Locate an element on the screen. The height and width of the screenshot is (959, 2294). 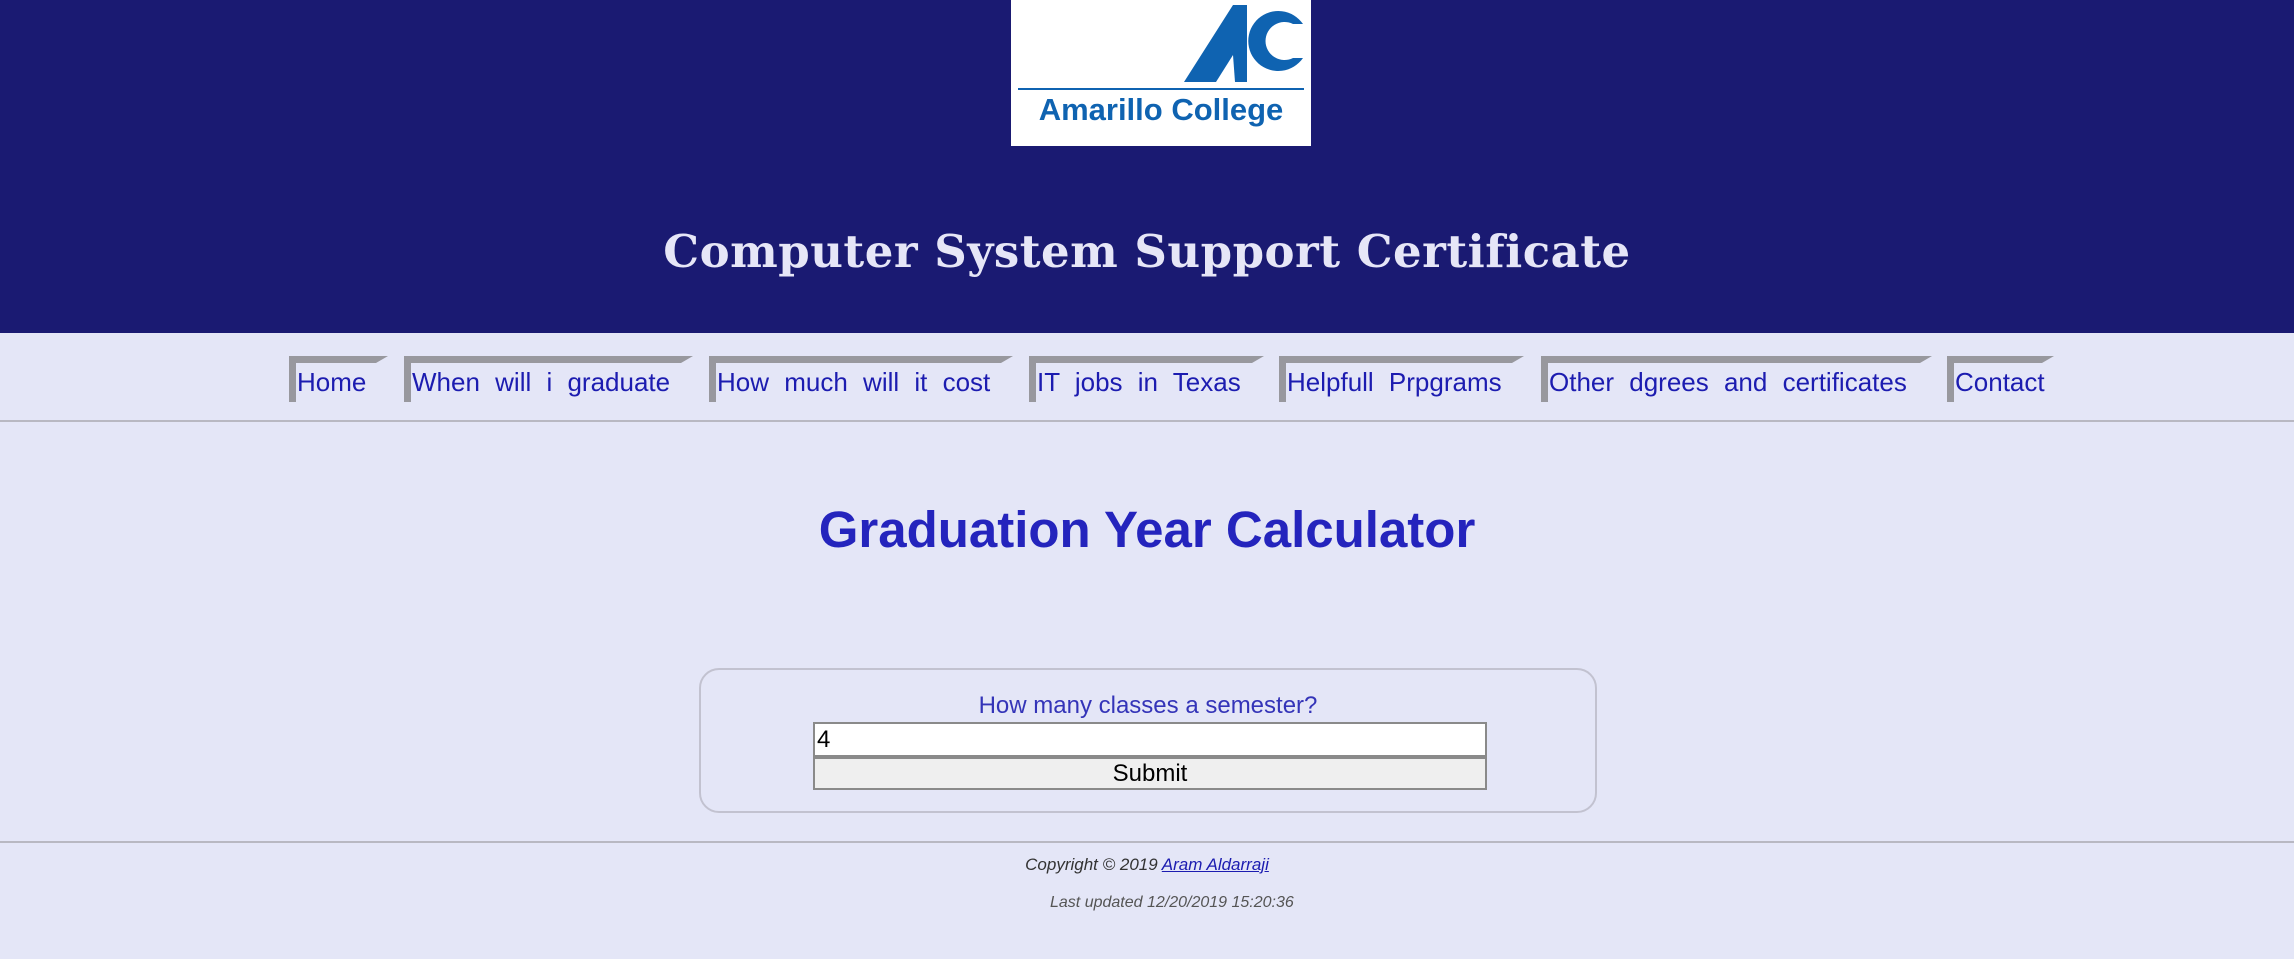
nav-item-home: Home is located at coordinates (338, 379).